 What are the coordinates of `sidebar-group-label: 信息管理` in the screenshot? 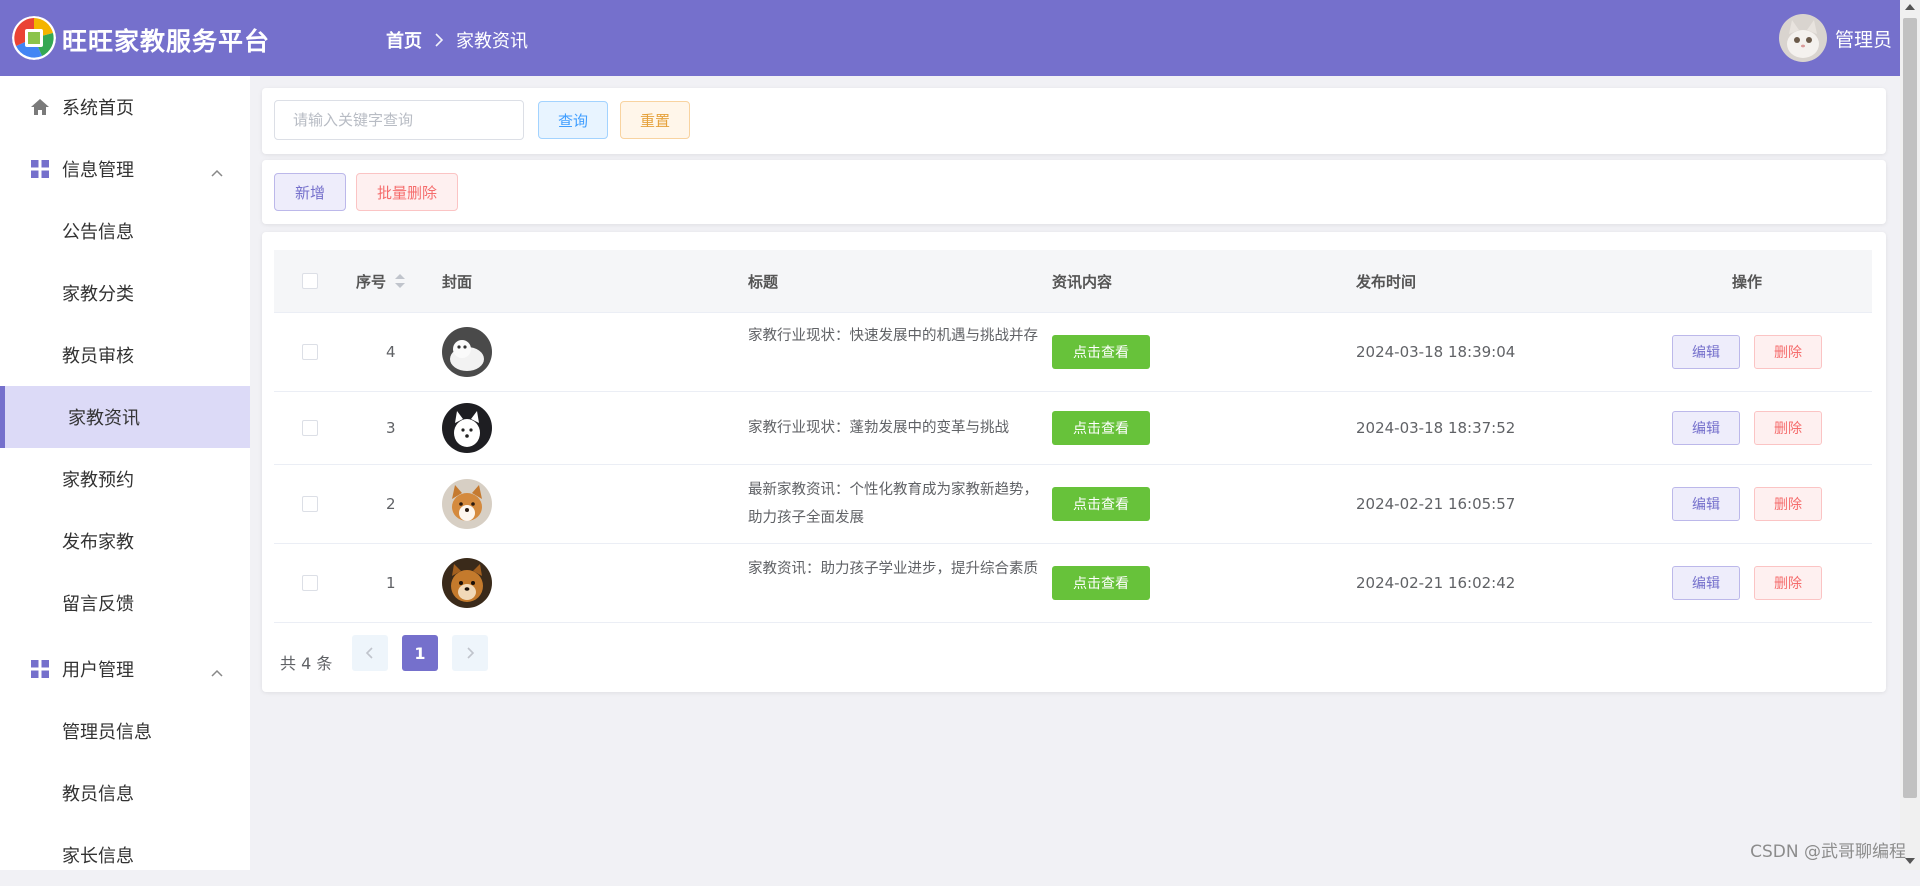 It's located at (98, 170).